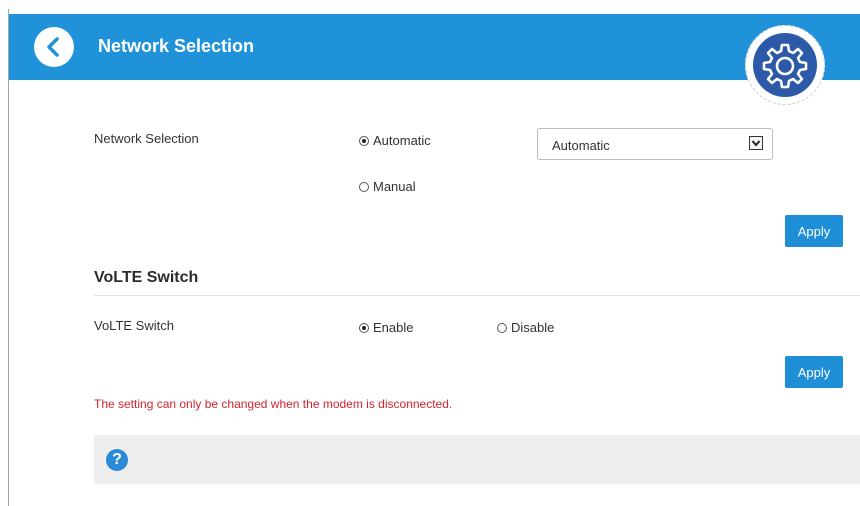 This screenshot has height=506, width=860. What do you see at coordinates (477, 459) in the screenshot?
I see `help-bar: ?` at bounding box center [477, 459].